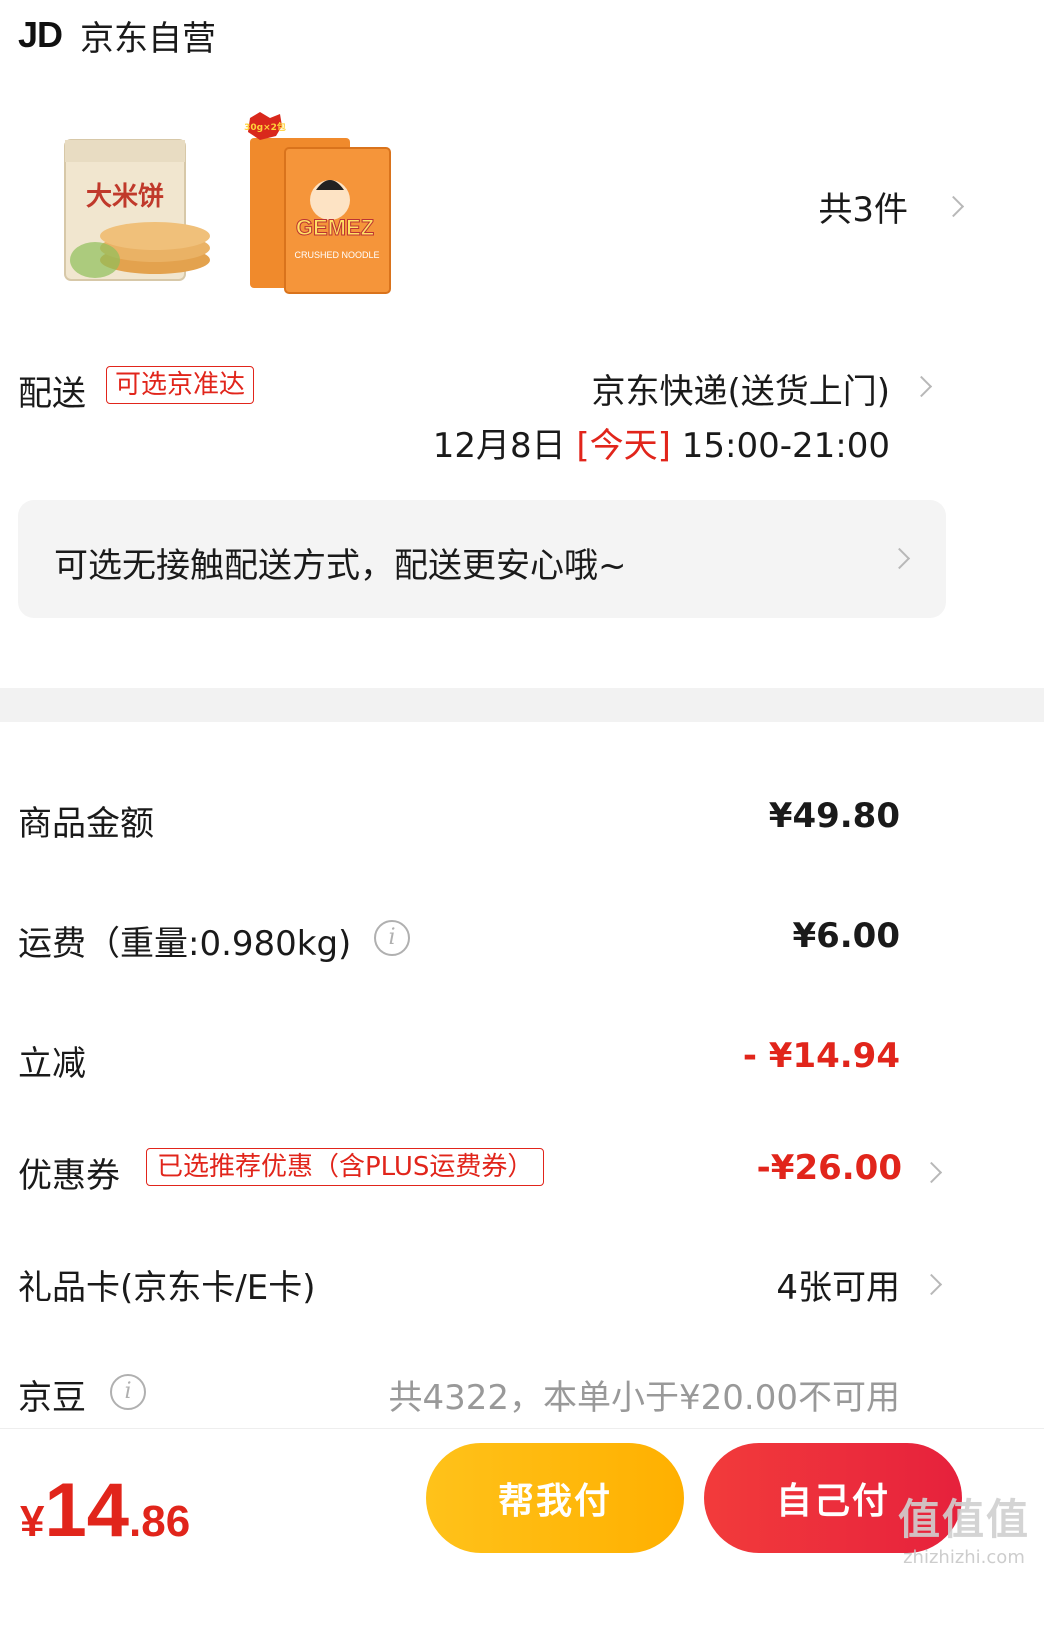 Image resolution: width=1044 pixels, height=1640 pixels. Describe the element at coordinates (964, 1557) in the screenshot. I see `watermark-sub: zhizhizhi.com` at that location.